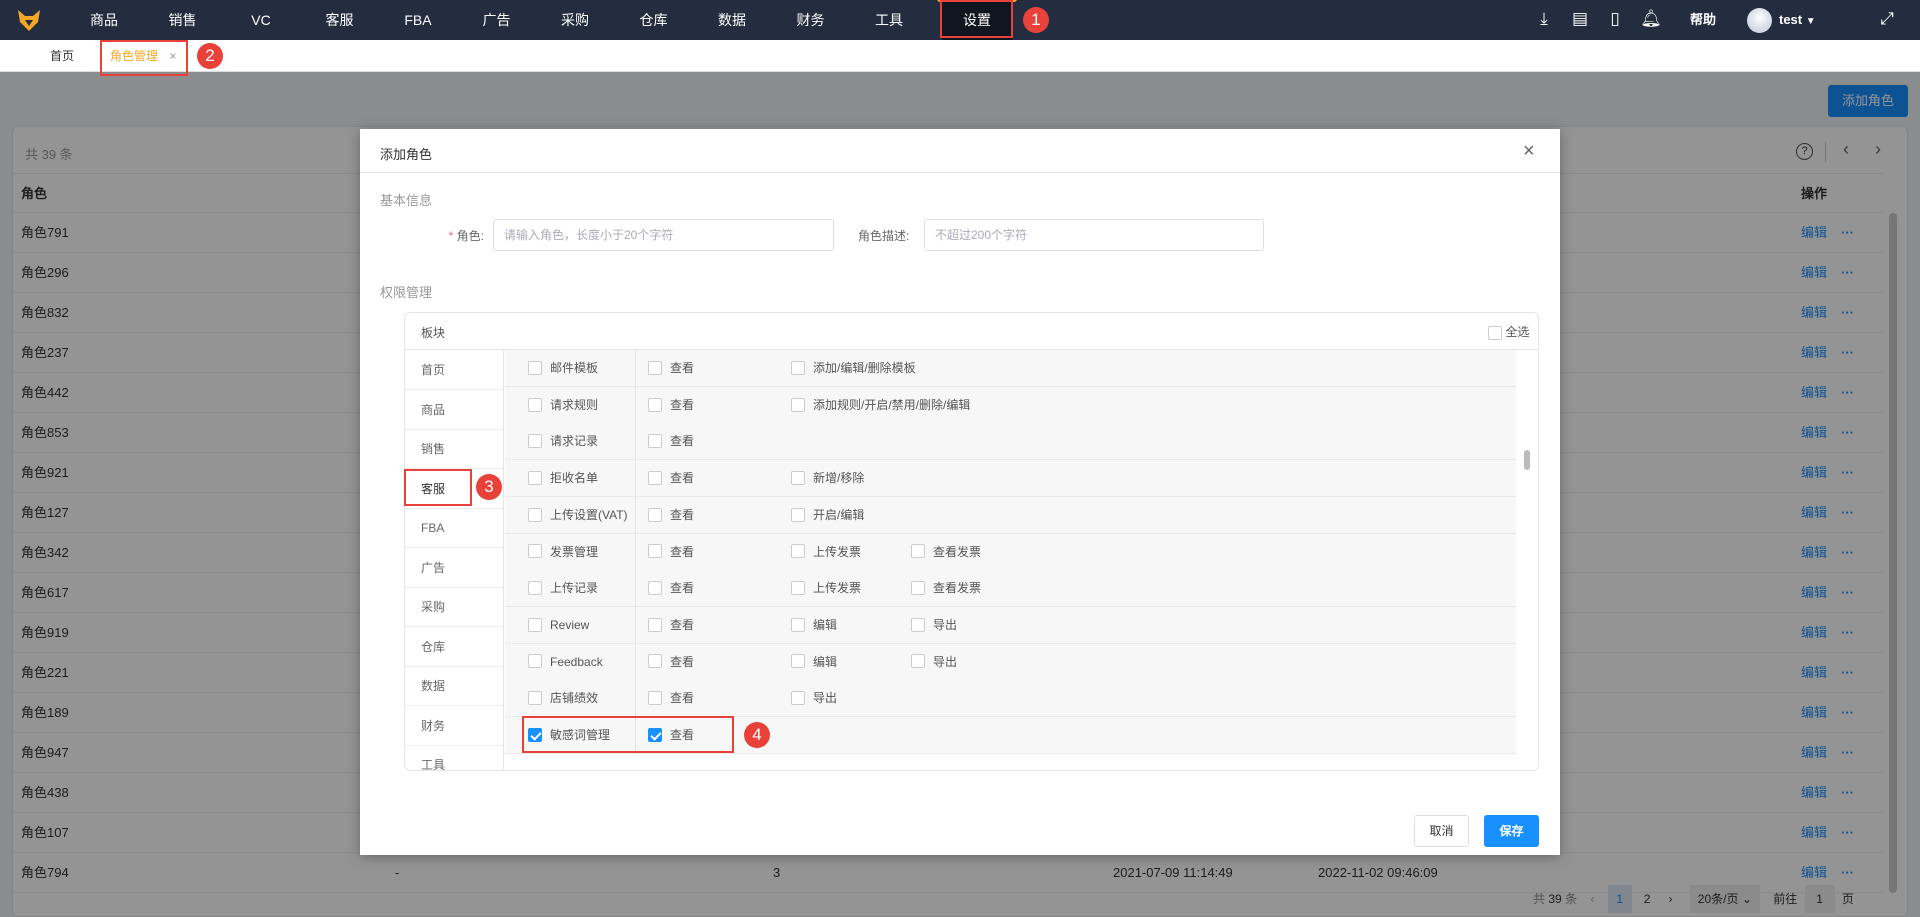 Image resolution: width=1920 pixels, height=917 pixels. I want to click on download-icon: ⤓, so click(1544, 19).